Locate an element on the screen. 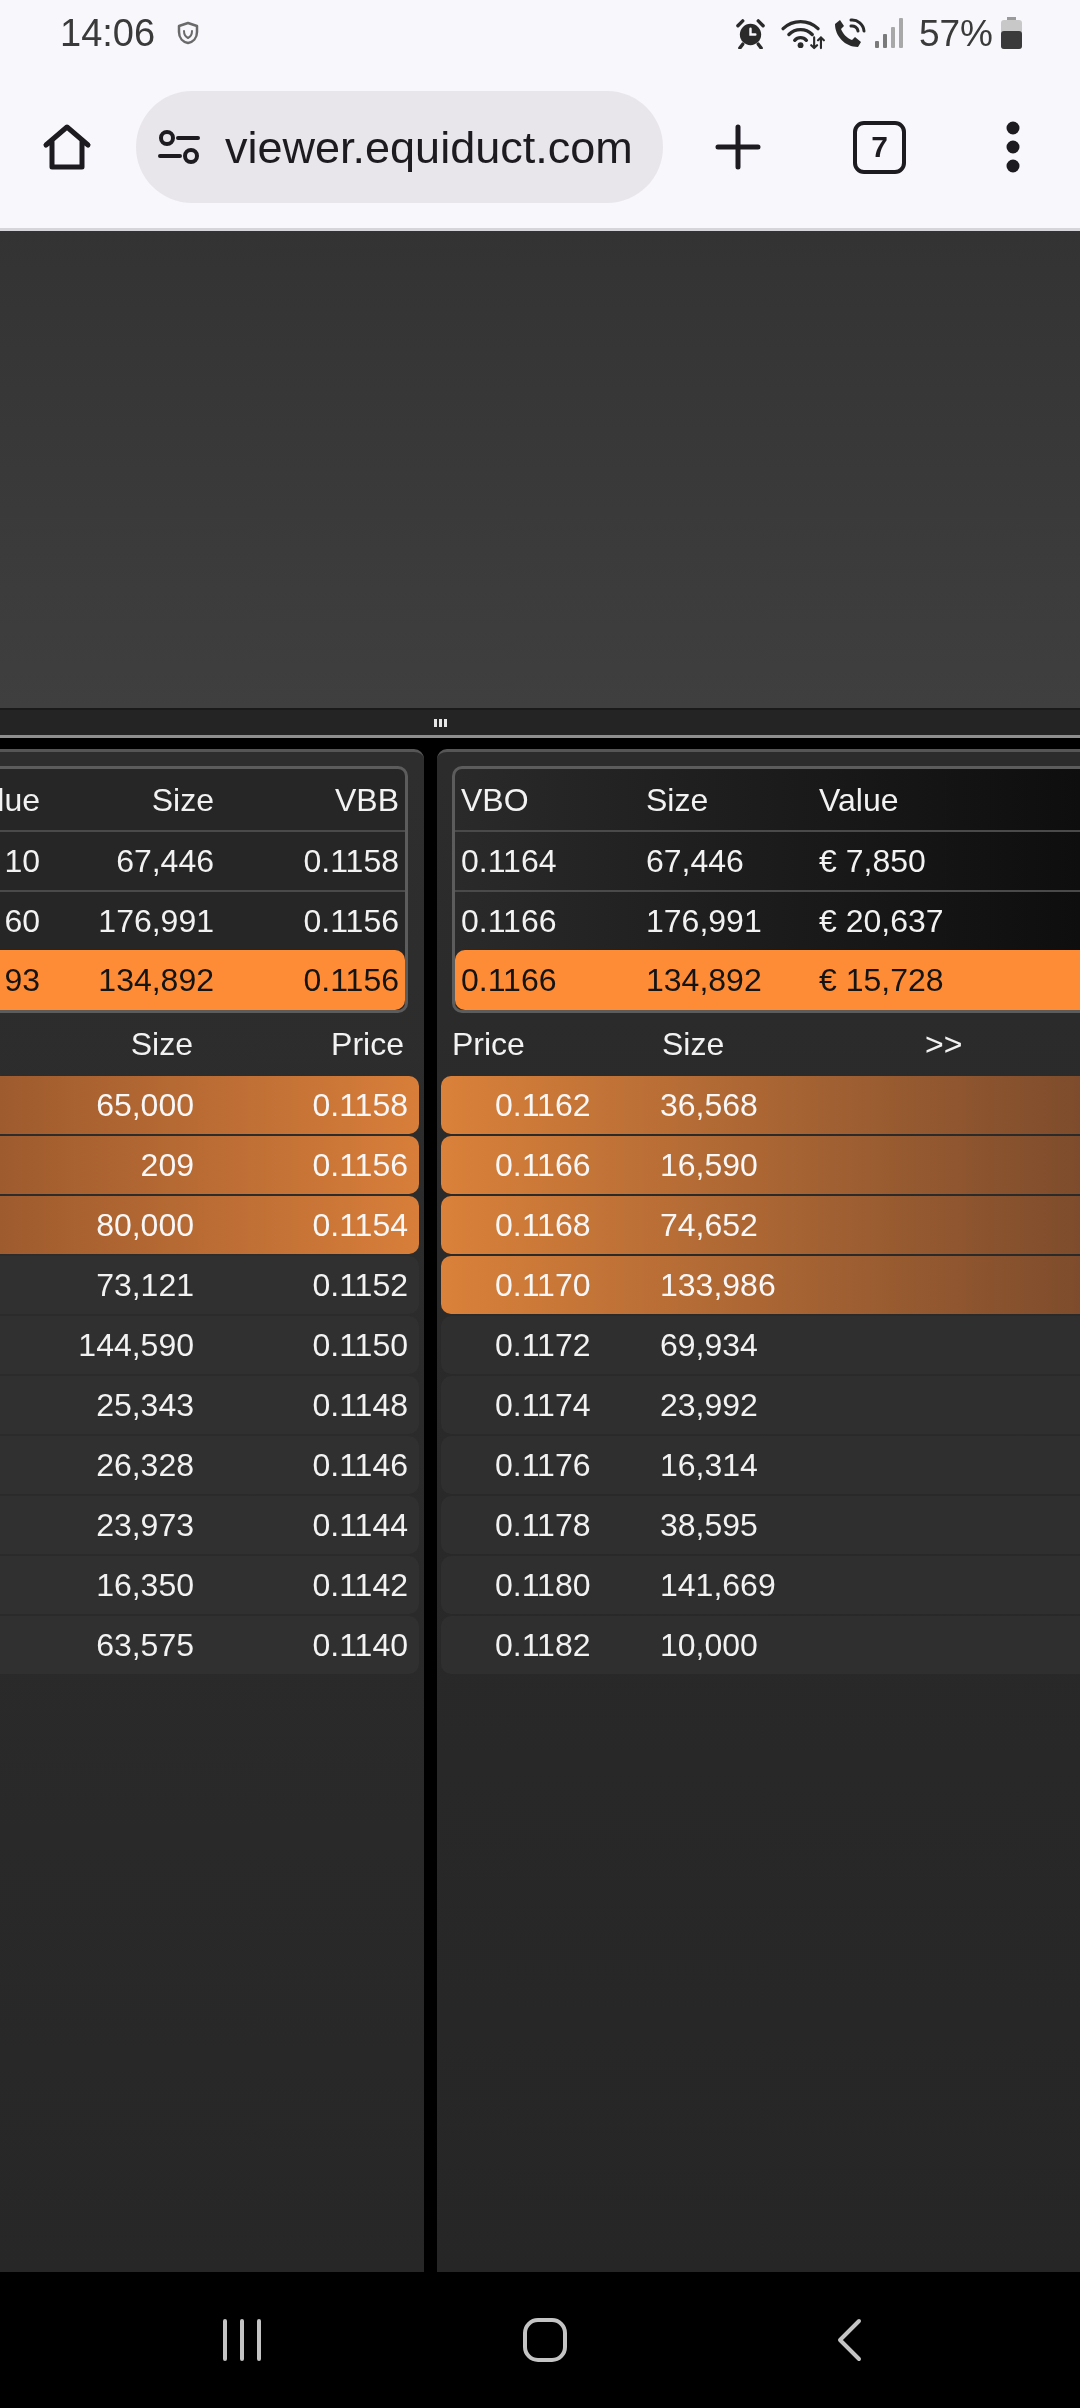  table-cell: 0.1164 is located at coordinates (509, 861).